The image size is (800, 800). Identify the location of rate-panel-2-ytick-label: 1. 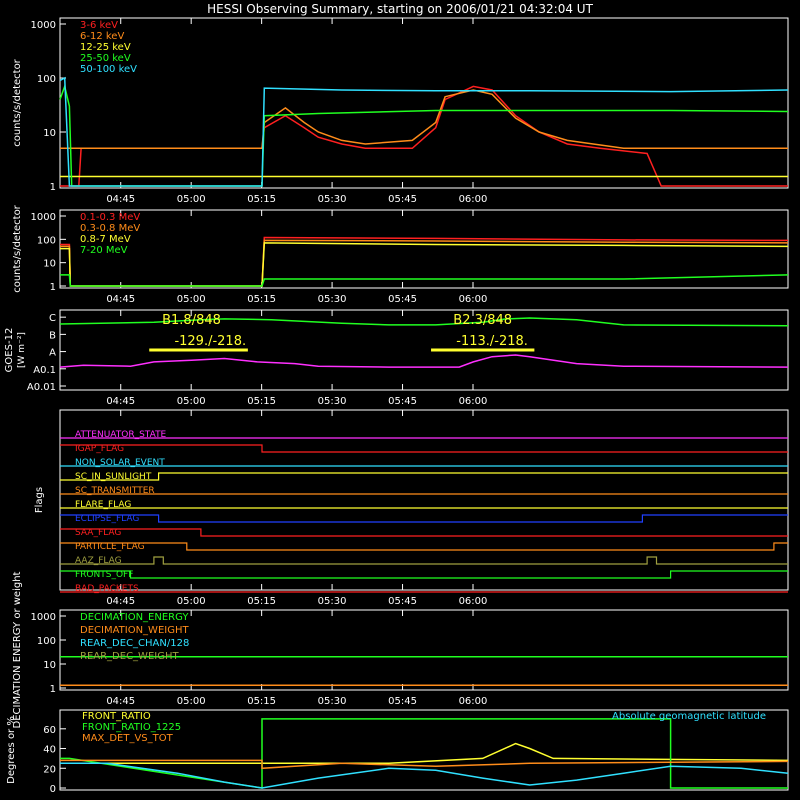
(53, 287).